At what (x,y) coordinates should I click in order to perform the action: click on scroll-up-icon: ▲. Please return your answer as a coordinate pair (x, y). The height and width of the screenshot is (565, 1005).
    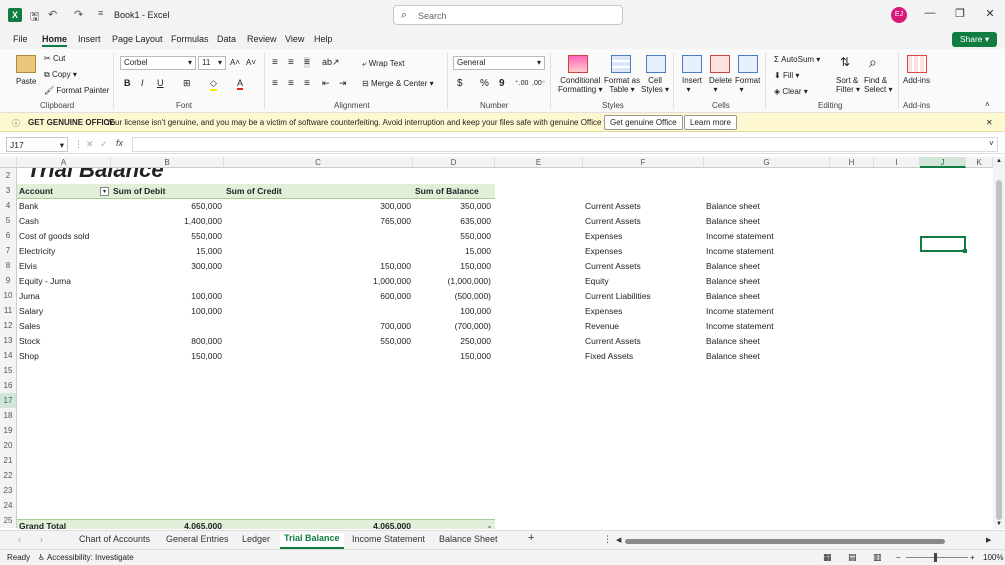
    Looking at the image, I should click on (999, 161).